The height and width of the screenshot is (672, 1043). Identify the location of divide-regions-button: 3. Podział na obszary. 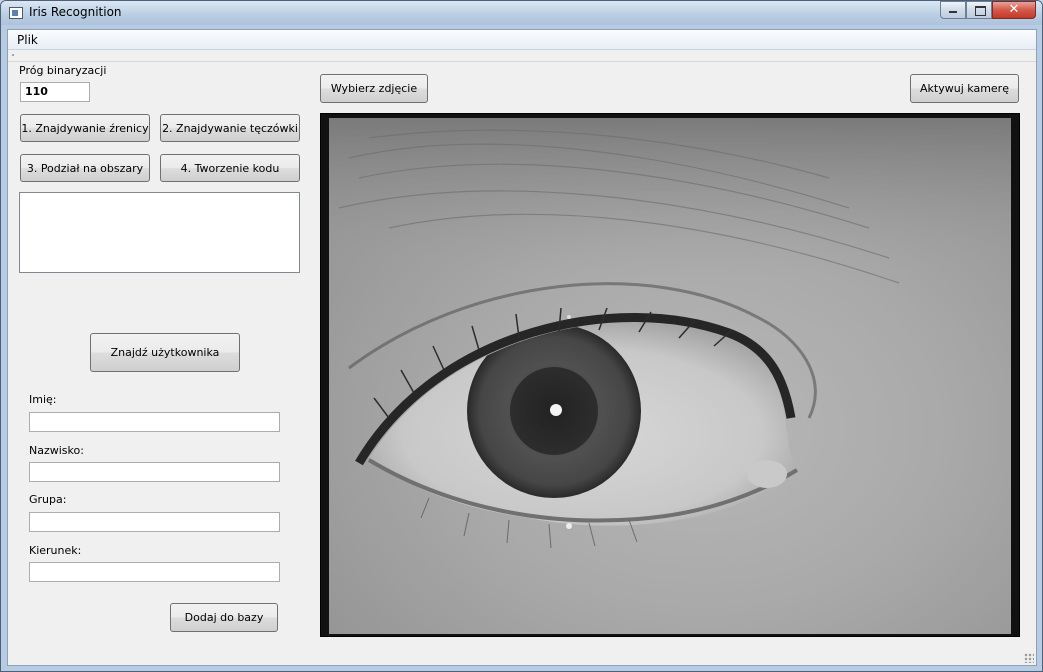
(85, 168).